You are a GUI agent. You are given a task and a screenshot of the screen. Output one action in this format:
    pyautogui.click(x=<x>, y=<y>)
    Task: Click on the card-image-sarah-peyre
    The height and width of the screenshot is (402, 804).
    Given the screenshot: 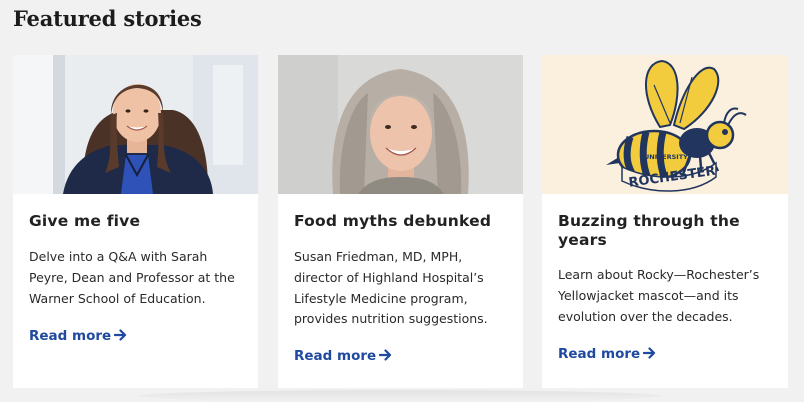 What is the action you would take?
    pyautogui.click(x=135, y=124)
    